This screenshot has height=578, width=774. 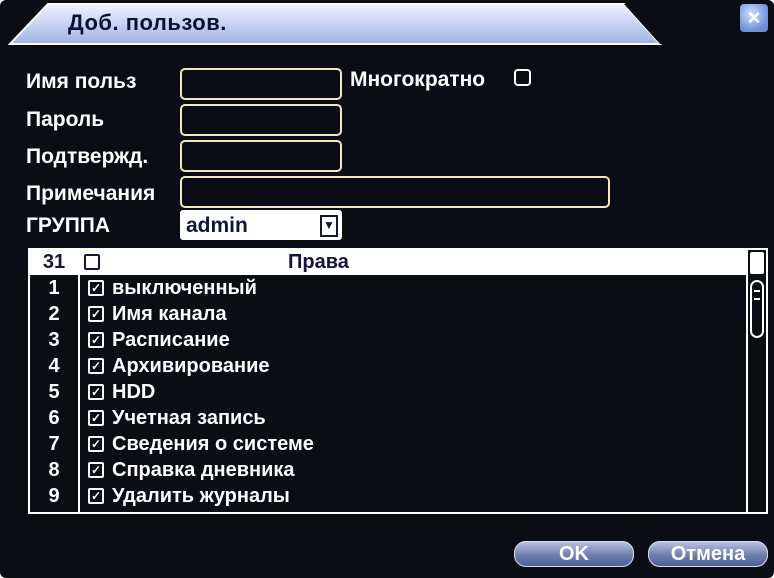 What do you see at coordinates (68, 225) in the screenshot?
I see `group-label: ГРУППА` at bounding box center [68, 225].